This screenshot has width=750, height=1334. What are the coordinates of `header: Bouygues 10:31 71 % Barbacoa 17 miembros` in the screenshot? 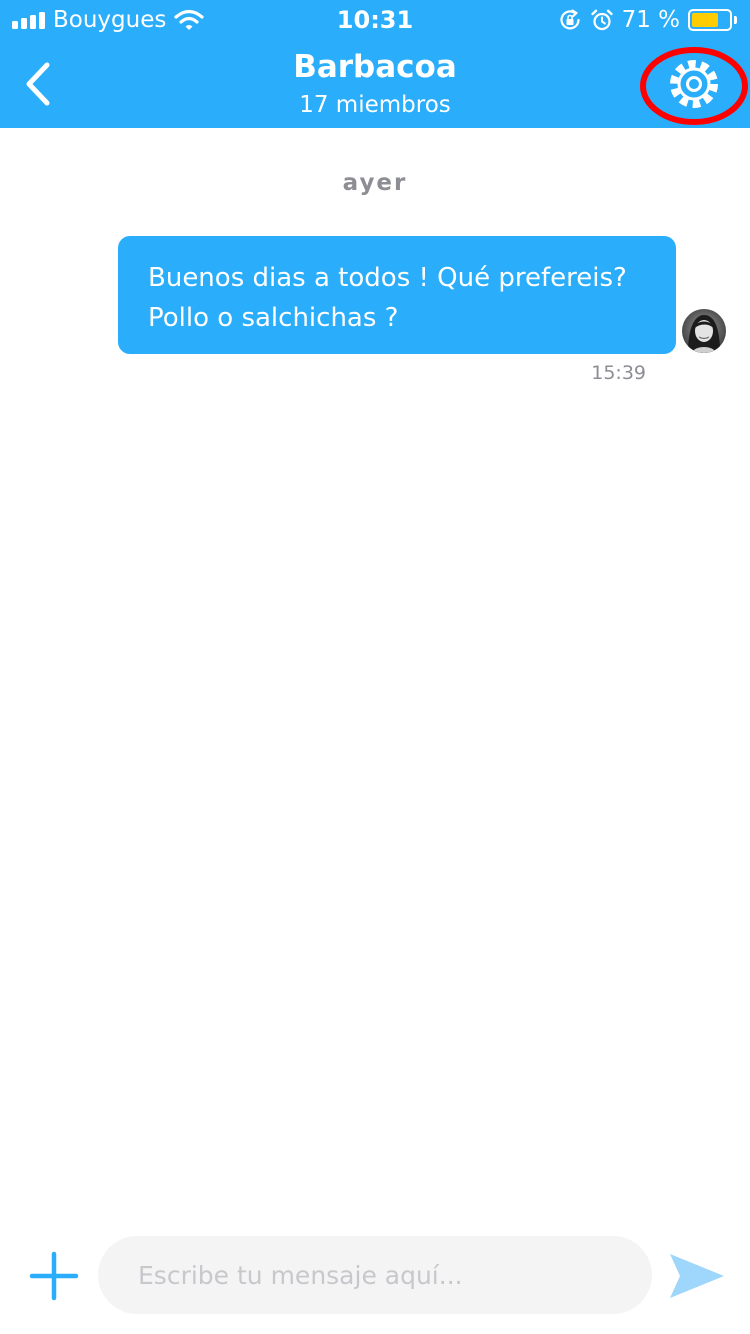 It's located at (375, 64).